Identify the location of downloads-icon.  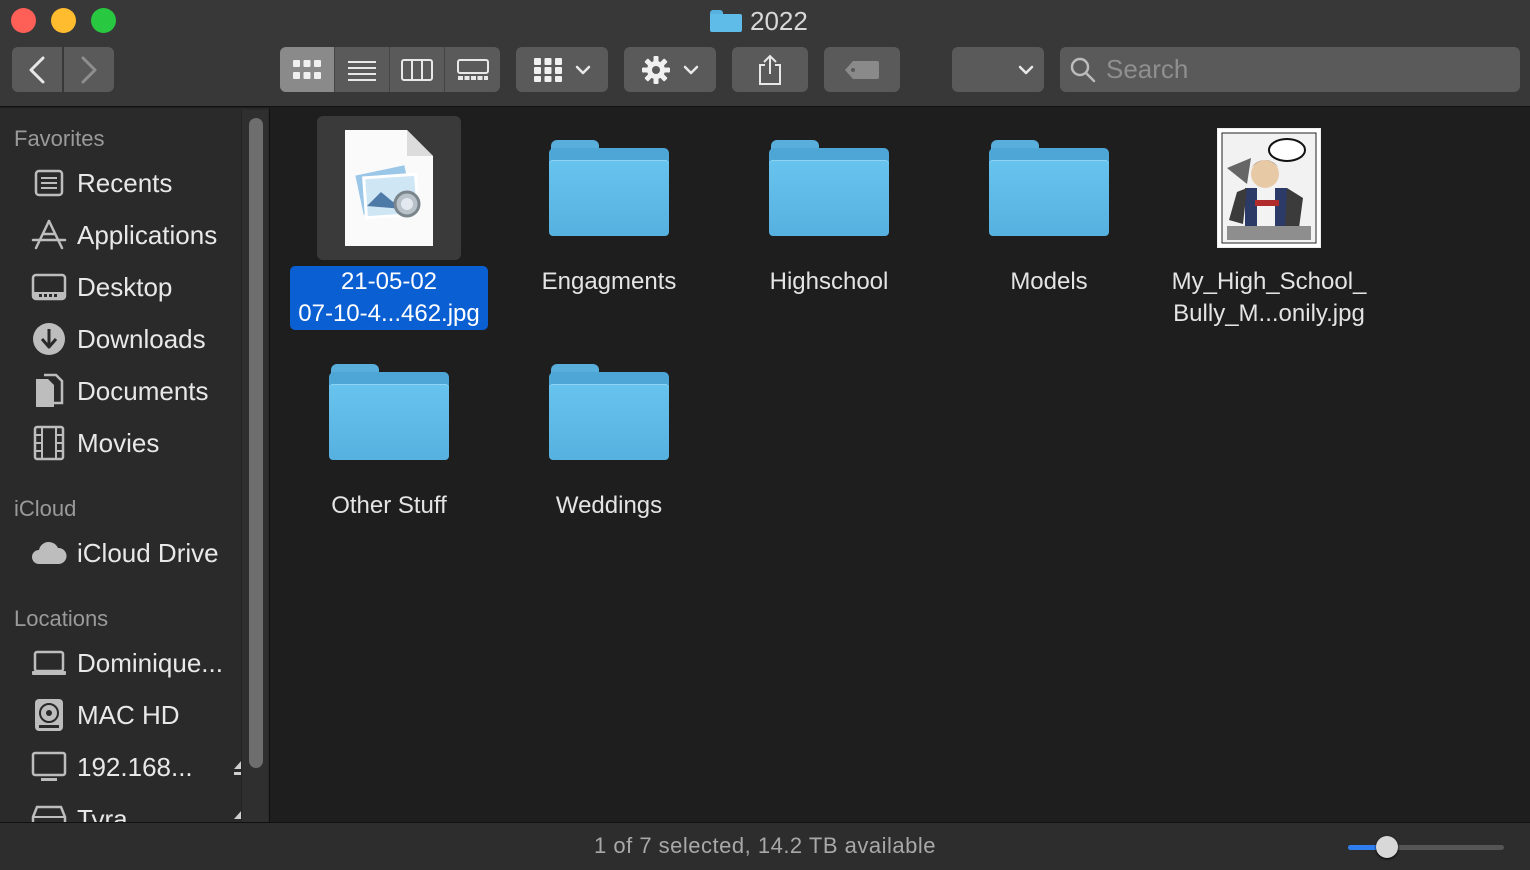
(49, 339).